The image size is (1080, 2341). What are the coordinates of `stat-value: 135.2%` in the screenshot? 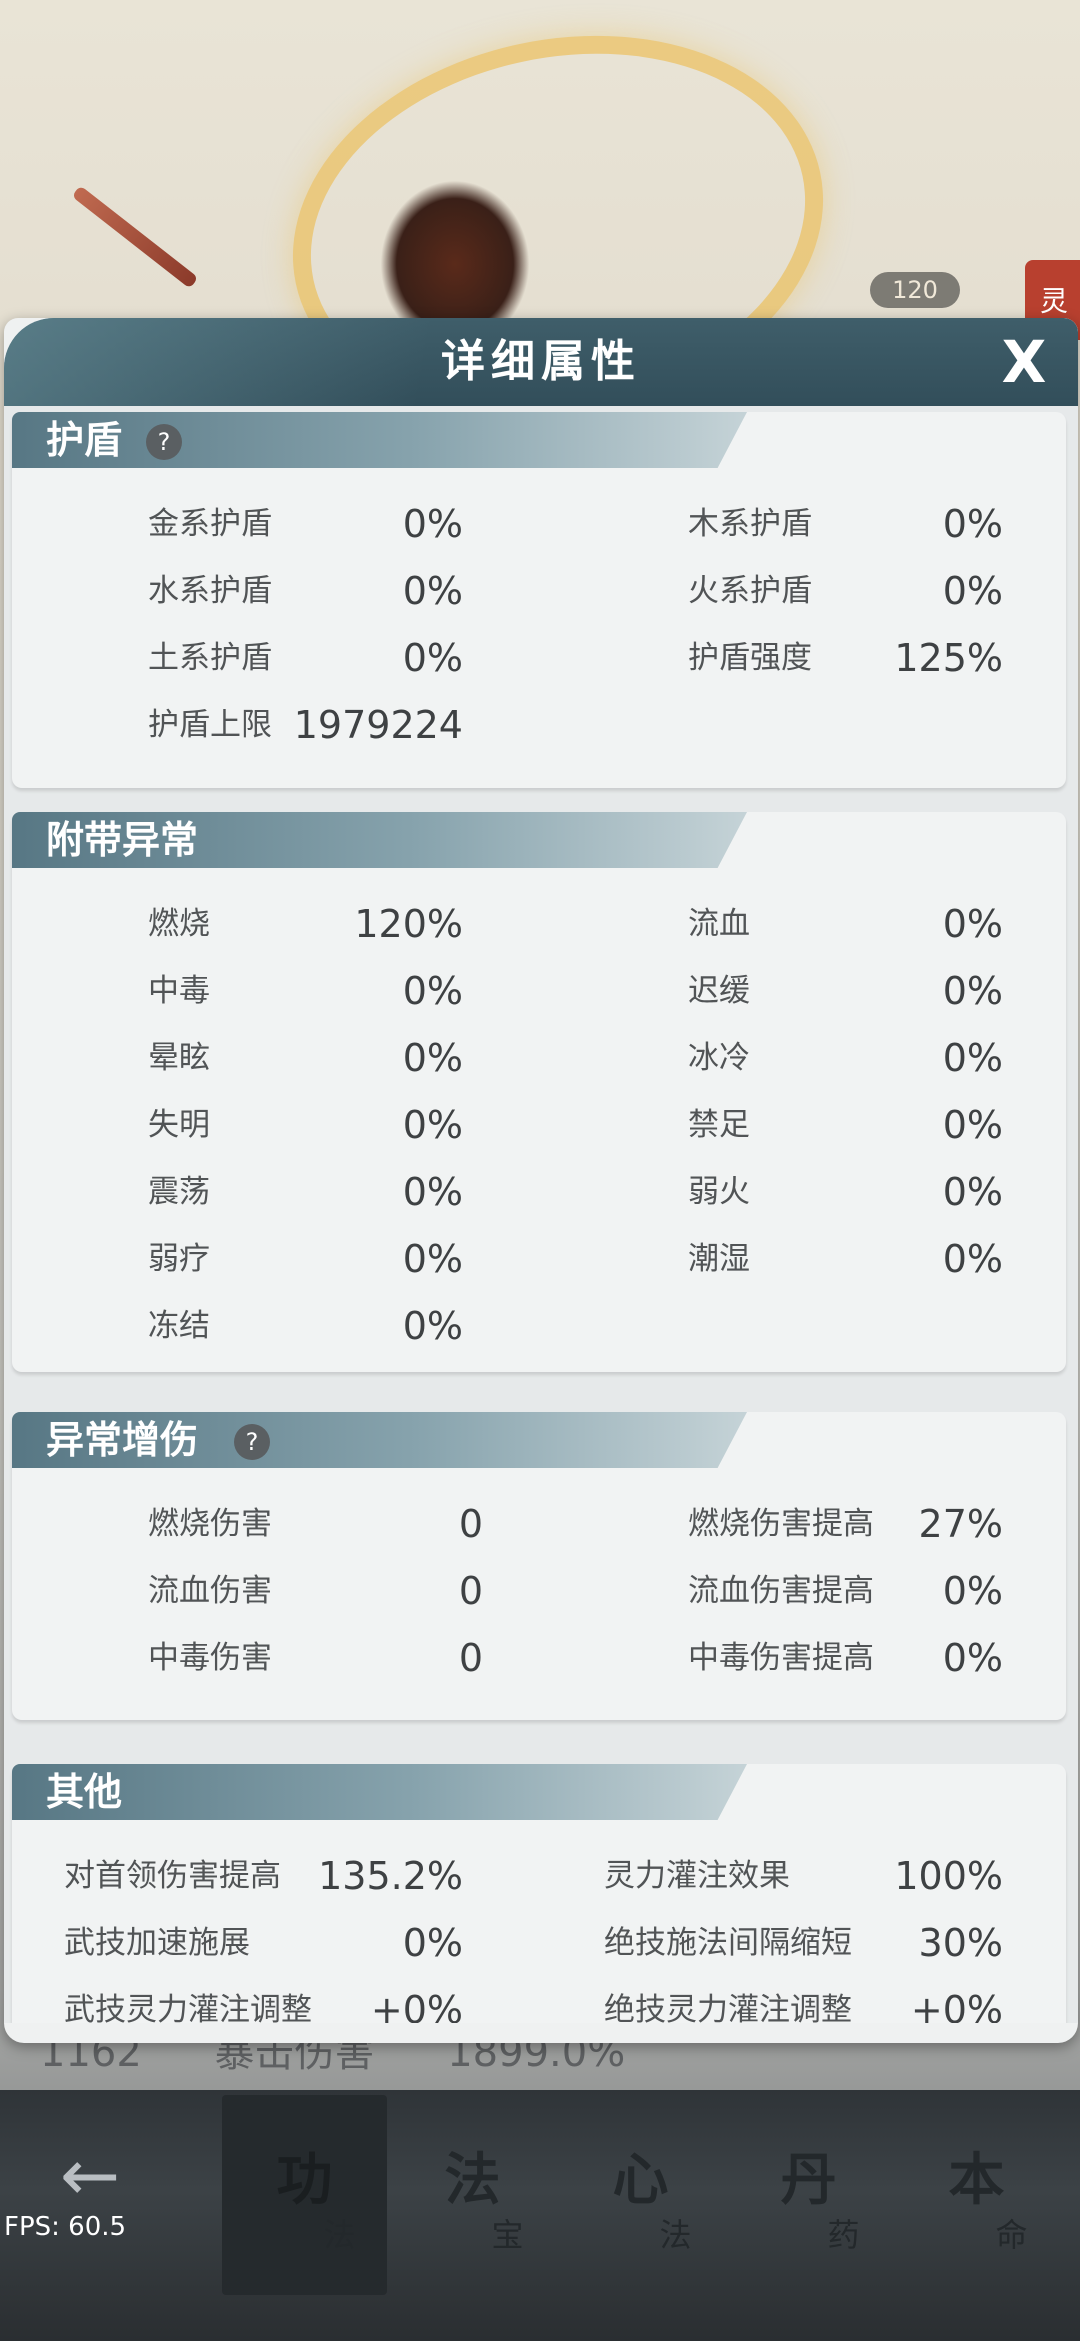 It's located at (390, 1876).